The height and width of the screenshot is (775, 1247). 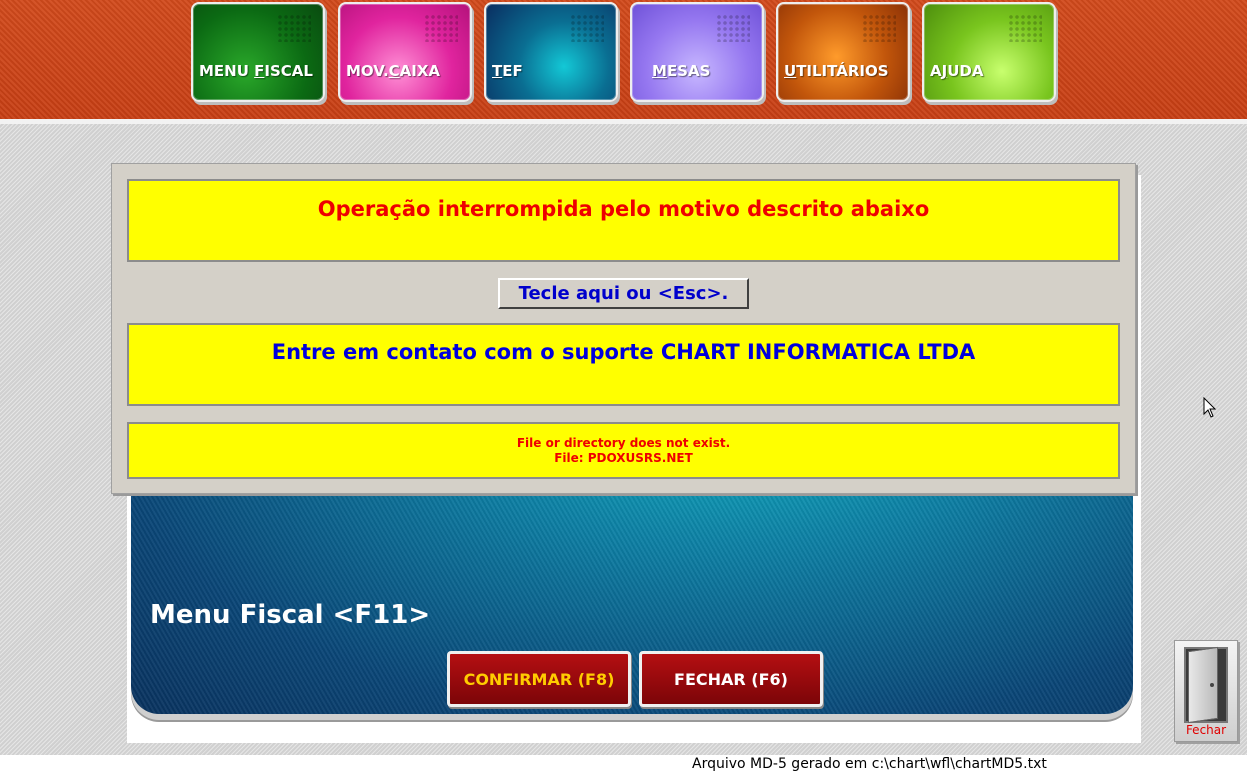 I want to click on mesas-tile: MESAS, so click(x=697, y=52).